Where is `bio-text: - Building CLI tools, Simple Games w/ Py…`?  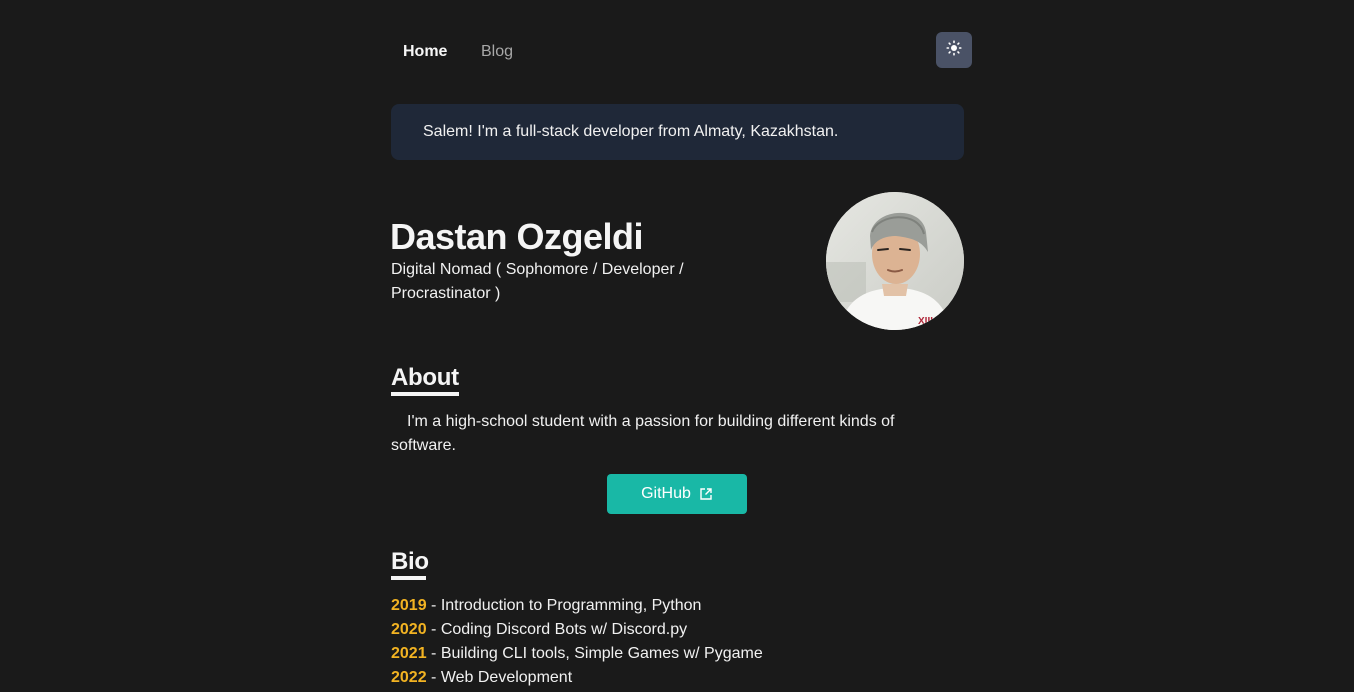 bio-text: - Building CLI tools, Simple Games w/ Py… is located at coordinates (594, 653).